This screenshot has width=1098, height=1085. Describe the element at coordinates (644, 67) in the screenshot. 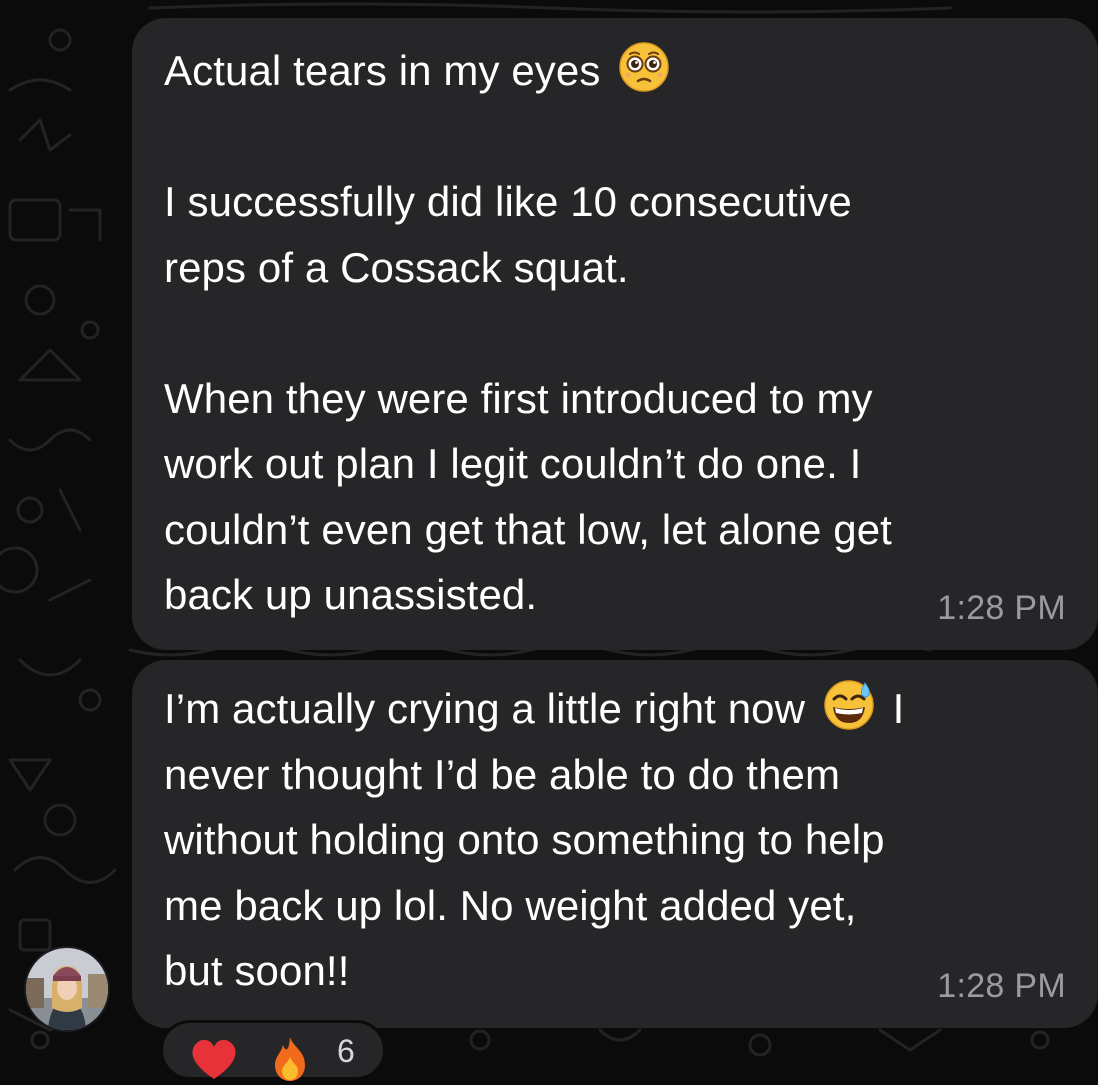

I see `face-holding-back-tears-icon` at that location.